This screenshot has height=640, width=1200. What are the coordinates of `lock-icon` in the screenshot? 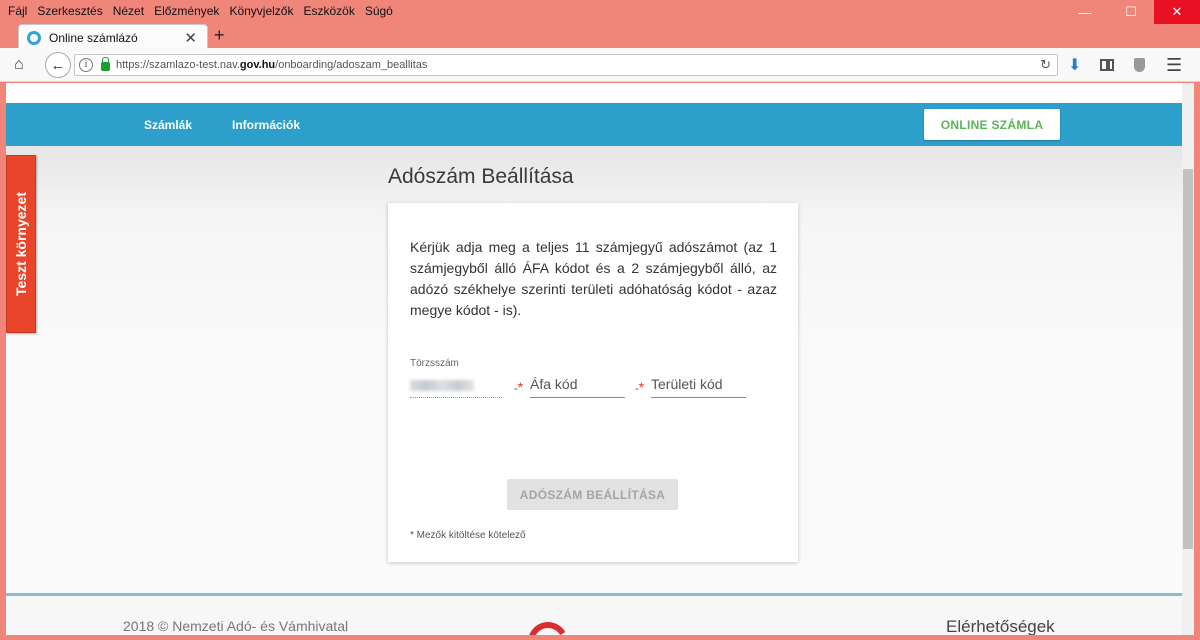 It's located at (105, 64).